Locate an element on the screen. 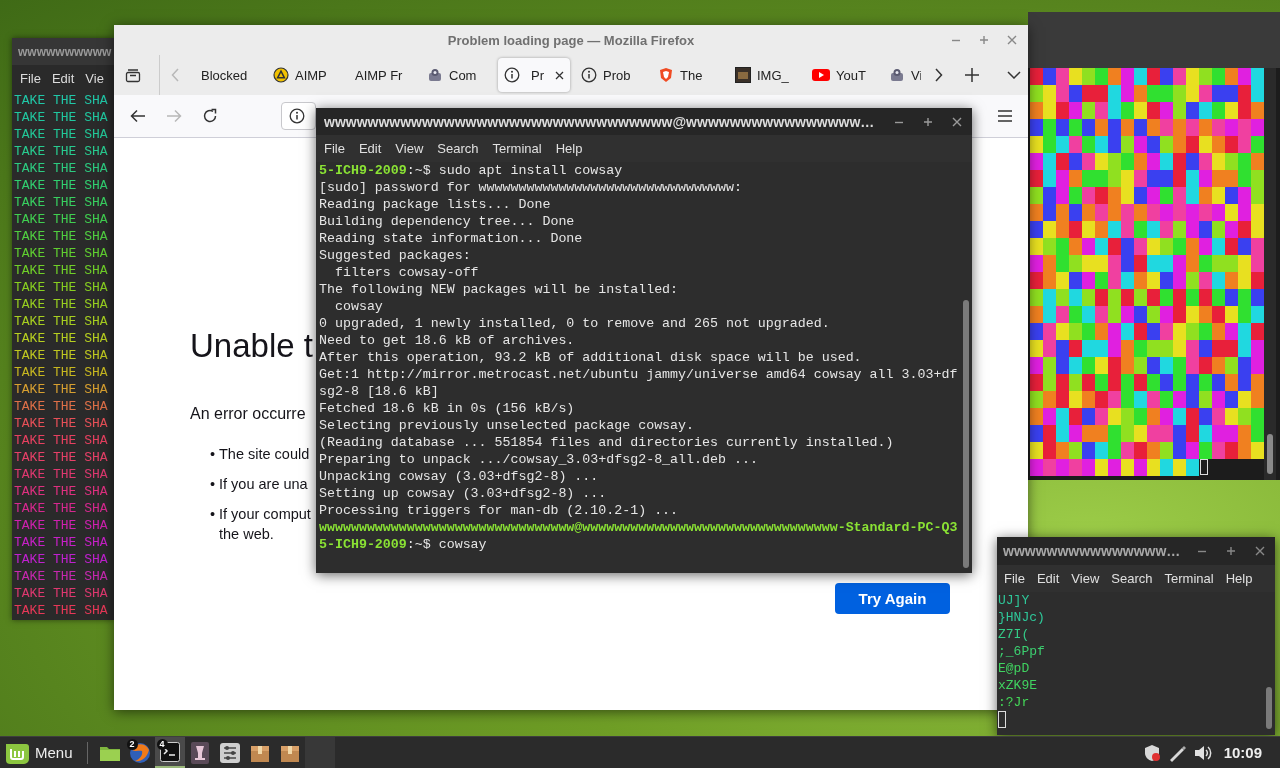 This screenshot has width=1280, height=768. menu-button: Menu is located at coordinates (39, 752).